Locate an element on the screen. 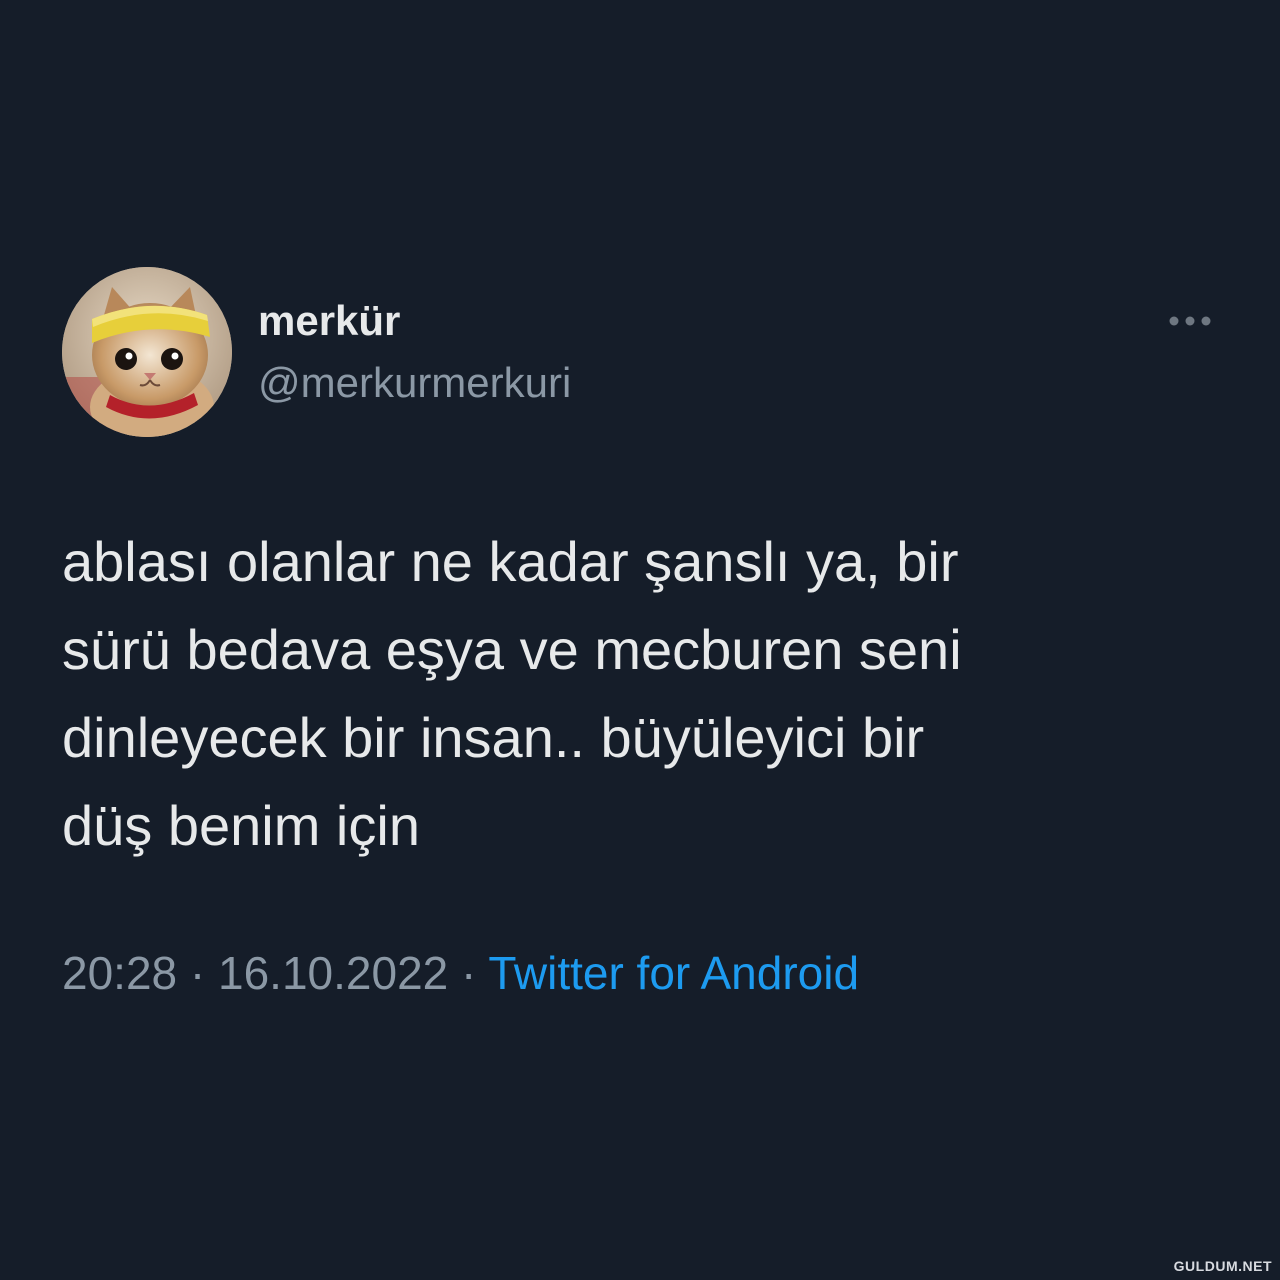 This screenshot has width=1280, height=1280. tweet-time: 20:28 is located at coordinates (119, 973).